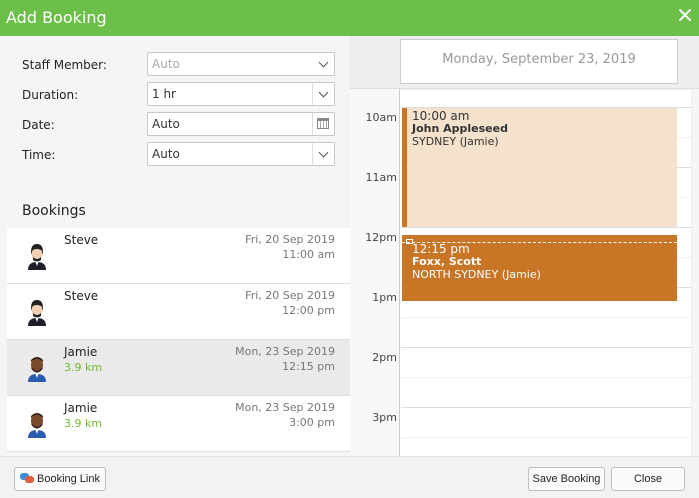 The image size is (699, 498). What do you see at coordinates (539, 61) in the screenshot?
I see `calendar-day-header: Monday, September 23, 2019` at bounding box center [539, 61].